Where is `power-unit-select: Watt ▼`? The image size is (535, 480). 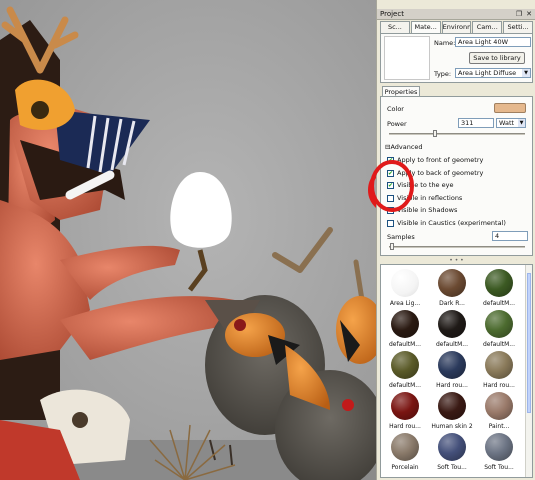
power-unit-select: Watt ▼ is located at coordinates (511, 123).